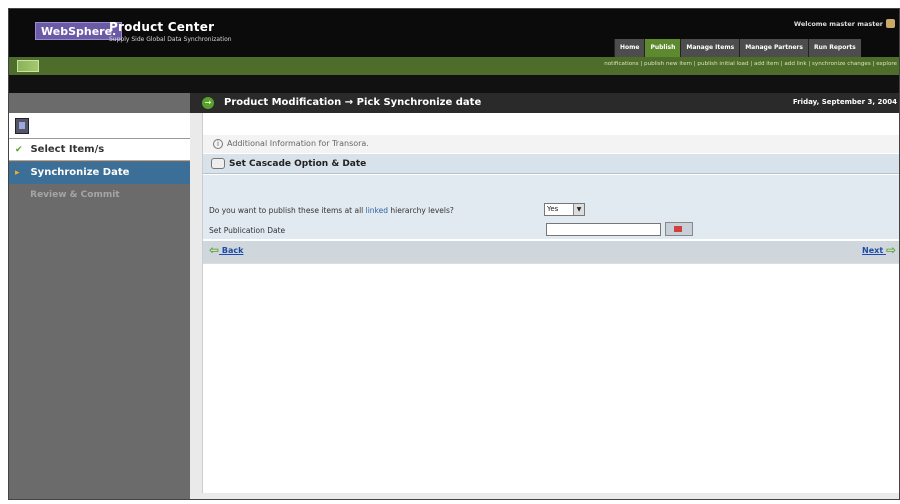 Image resolution: width=900 pixels, height=504 pixels. What do you see at coordinates (890, 23) in the screenshot?
I see `user-icon` at bounding box center [890, 23].